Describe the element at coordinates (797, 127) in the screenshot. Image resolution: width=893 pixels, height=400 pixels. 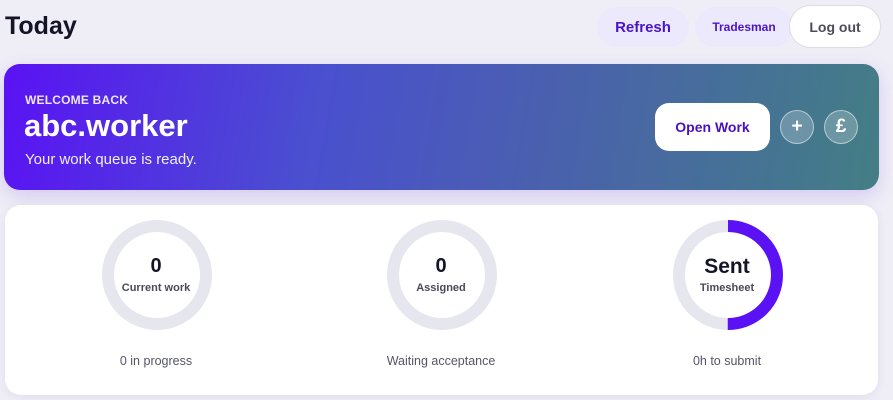
I see `plus-icon: +` at that location.